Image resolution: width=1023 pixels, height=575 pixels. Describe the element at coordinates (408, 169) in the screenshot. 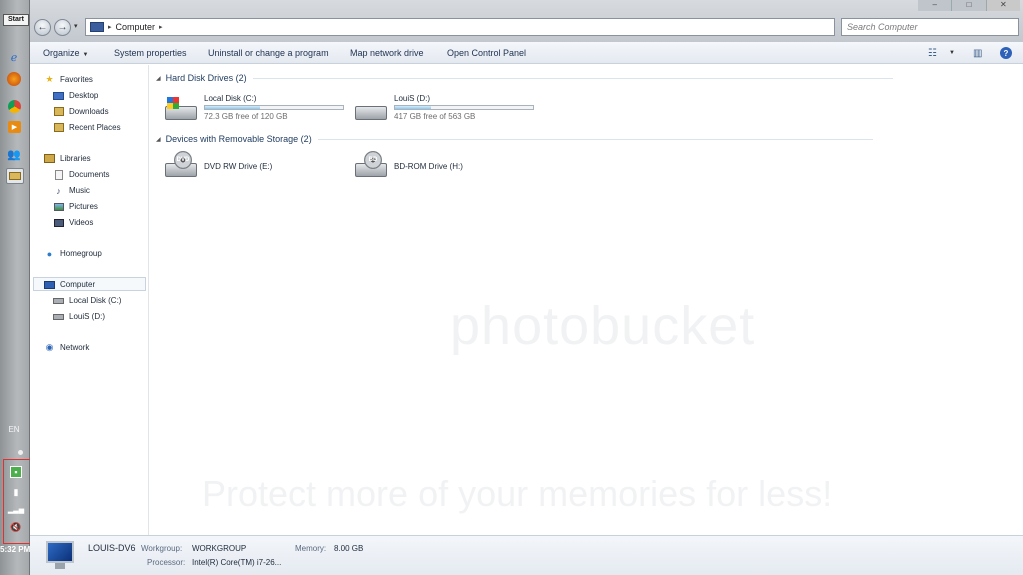

I see `drive-bd-rom-h: BD BD-ROM Drive (H:)` at that location.